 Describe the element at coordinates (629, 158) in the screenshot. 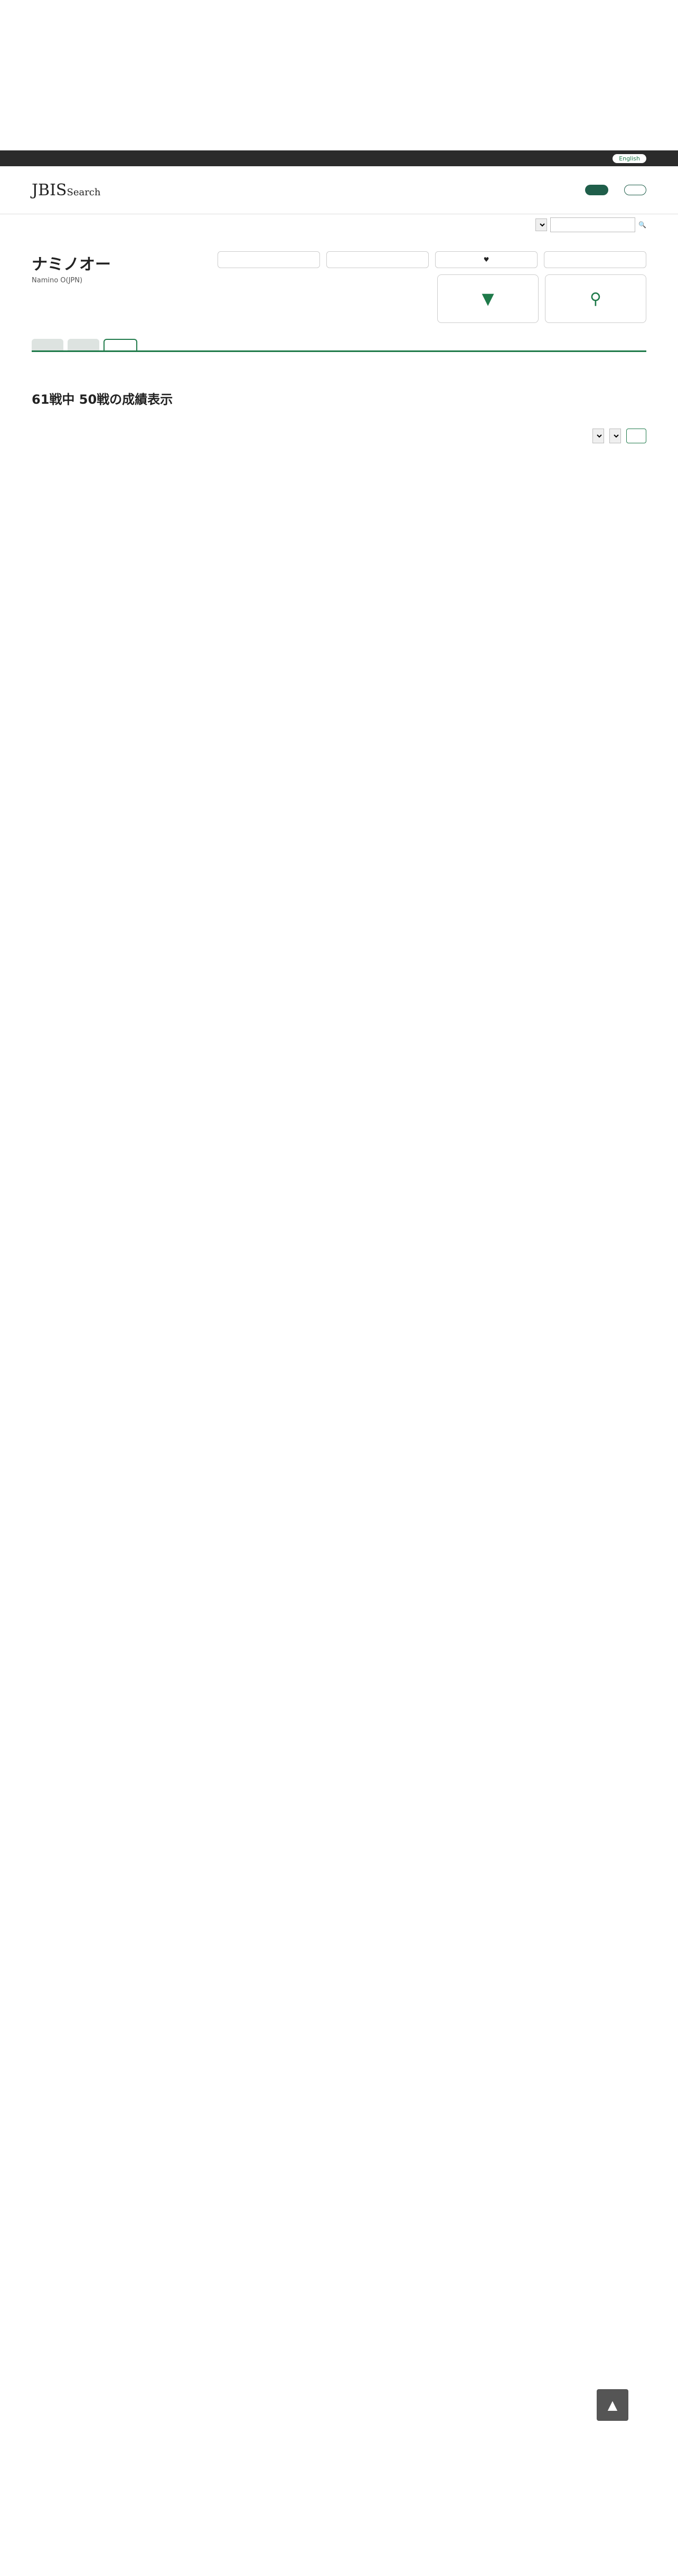

I see `english-button: English` at that location.